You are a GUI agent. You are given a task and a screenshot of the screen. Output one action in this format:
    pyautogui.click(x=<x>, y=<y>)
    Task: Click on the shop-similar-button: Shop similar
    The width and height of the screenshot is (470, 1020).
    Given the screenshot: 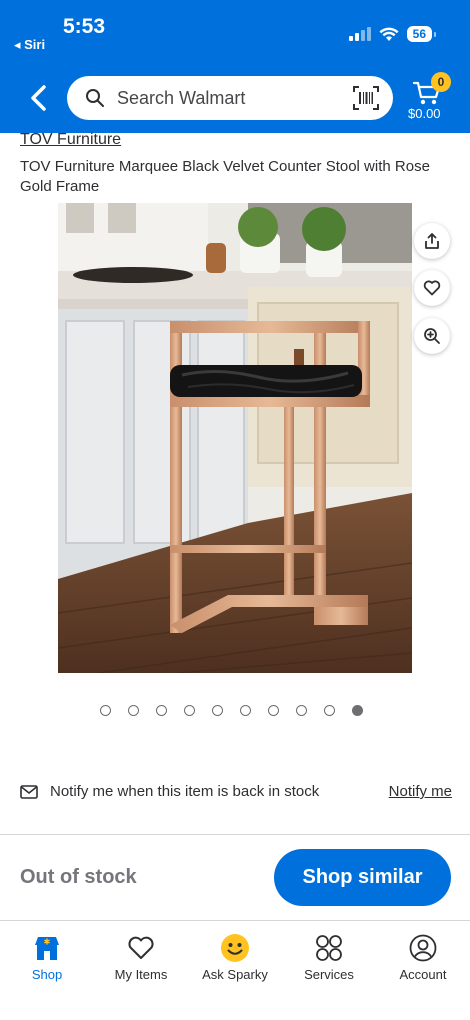 What is the action you would take?
    pyautogui.click(x=362, y=877)
    